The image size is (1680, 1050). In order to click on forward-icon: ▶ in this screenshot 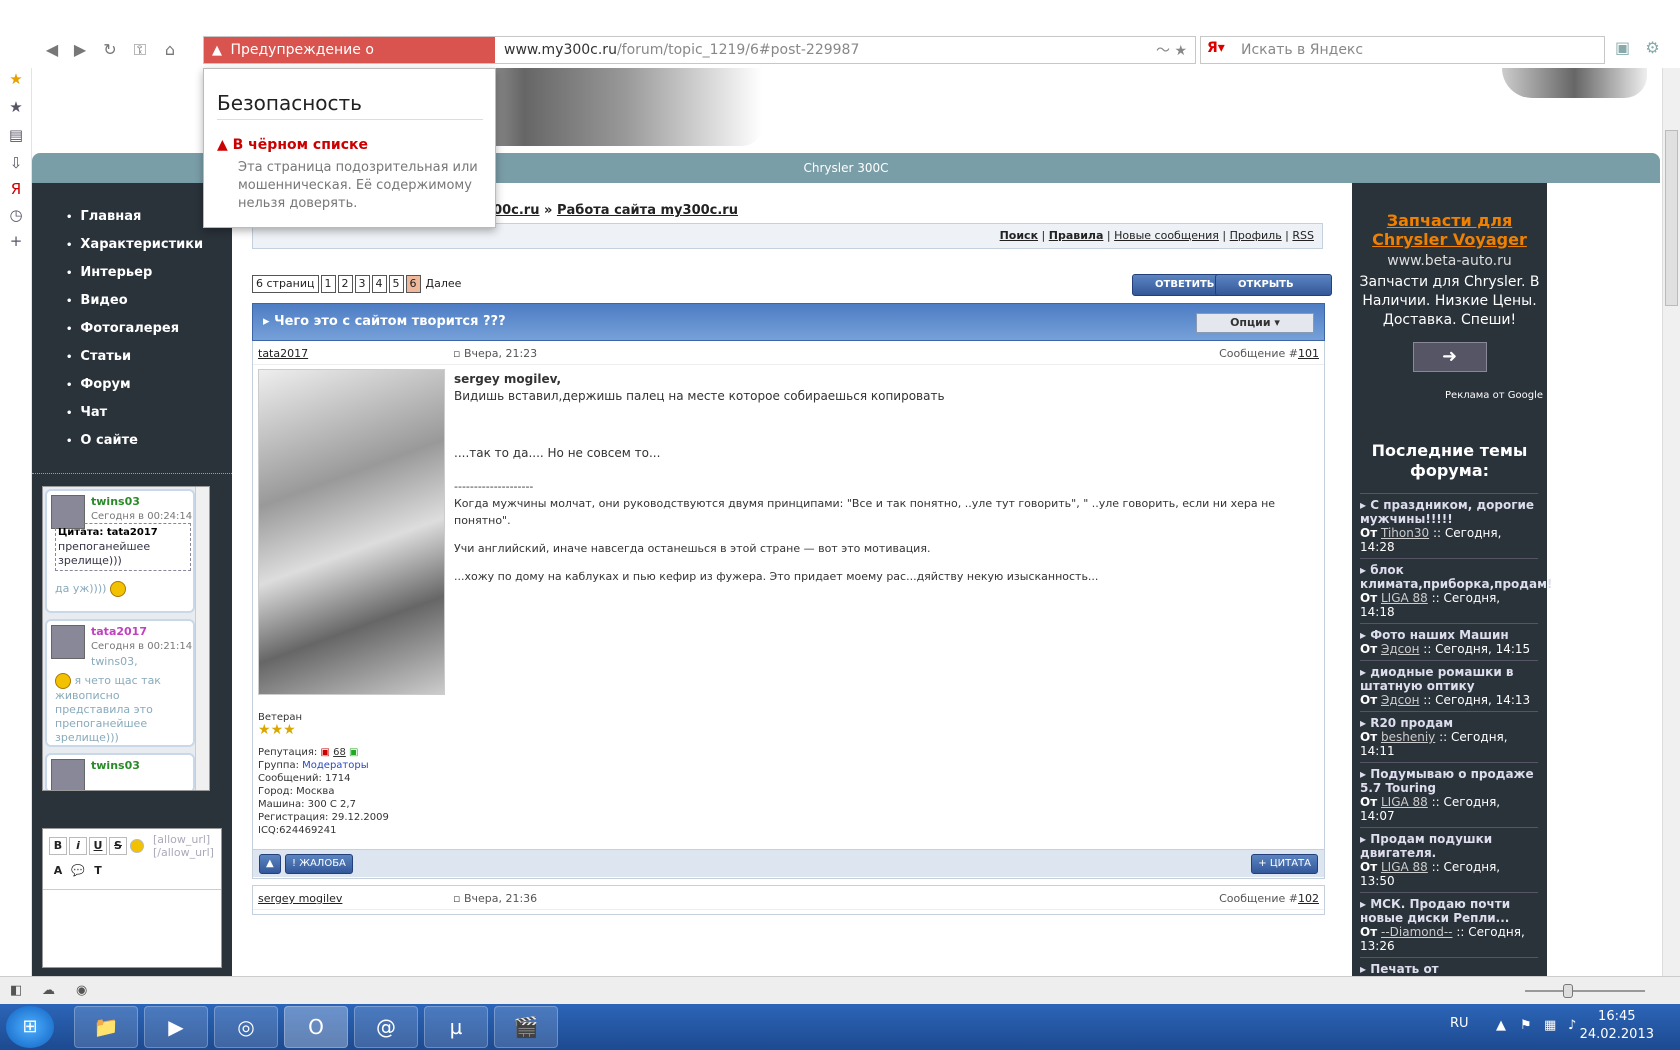, I will do `click(80, 50)`.